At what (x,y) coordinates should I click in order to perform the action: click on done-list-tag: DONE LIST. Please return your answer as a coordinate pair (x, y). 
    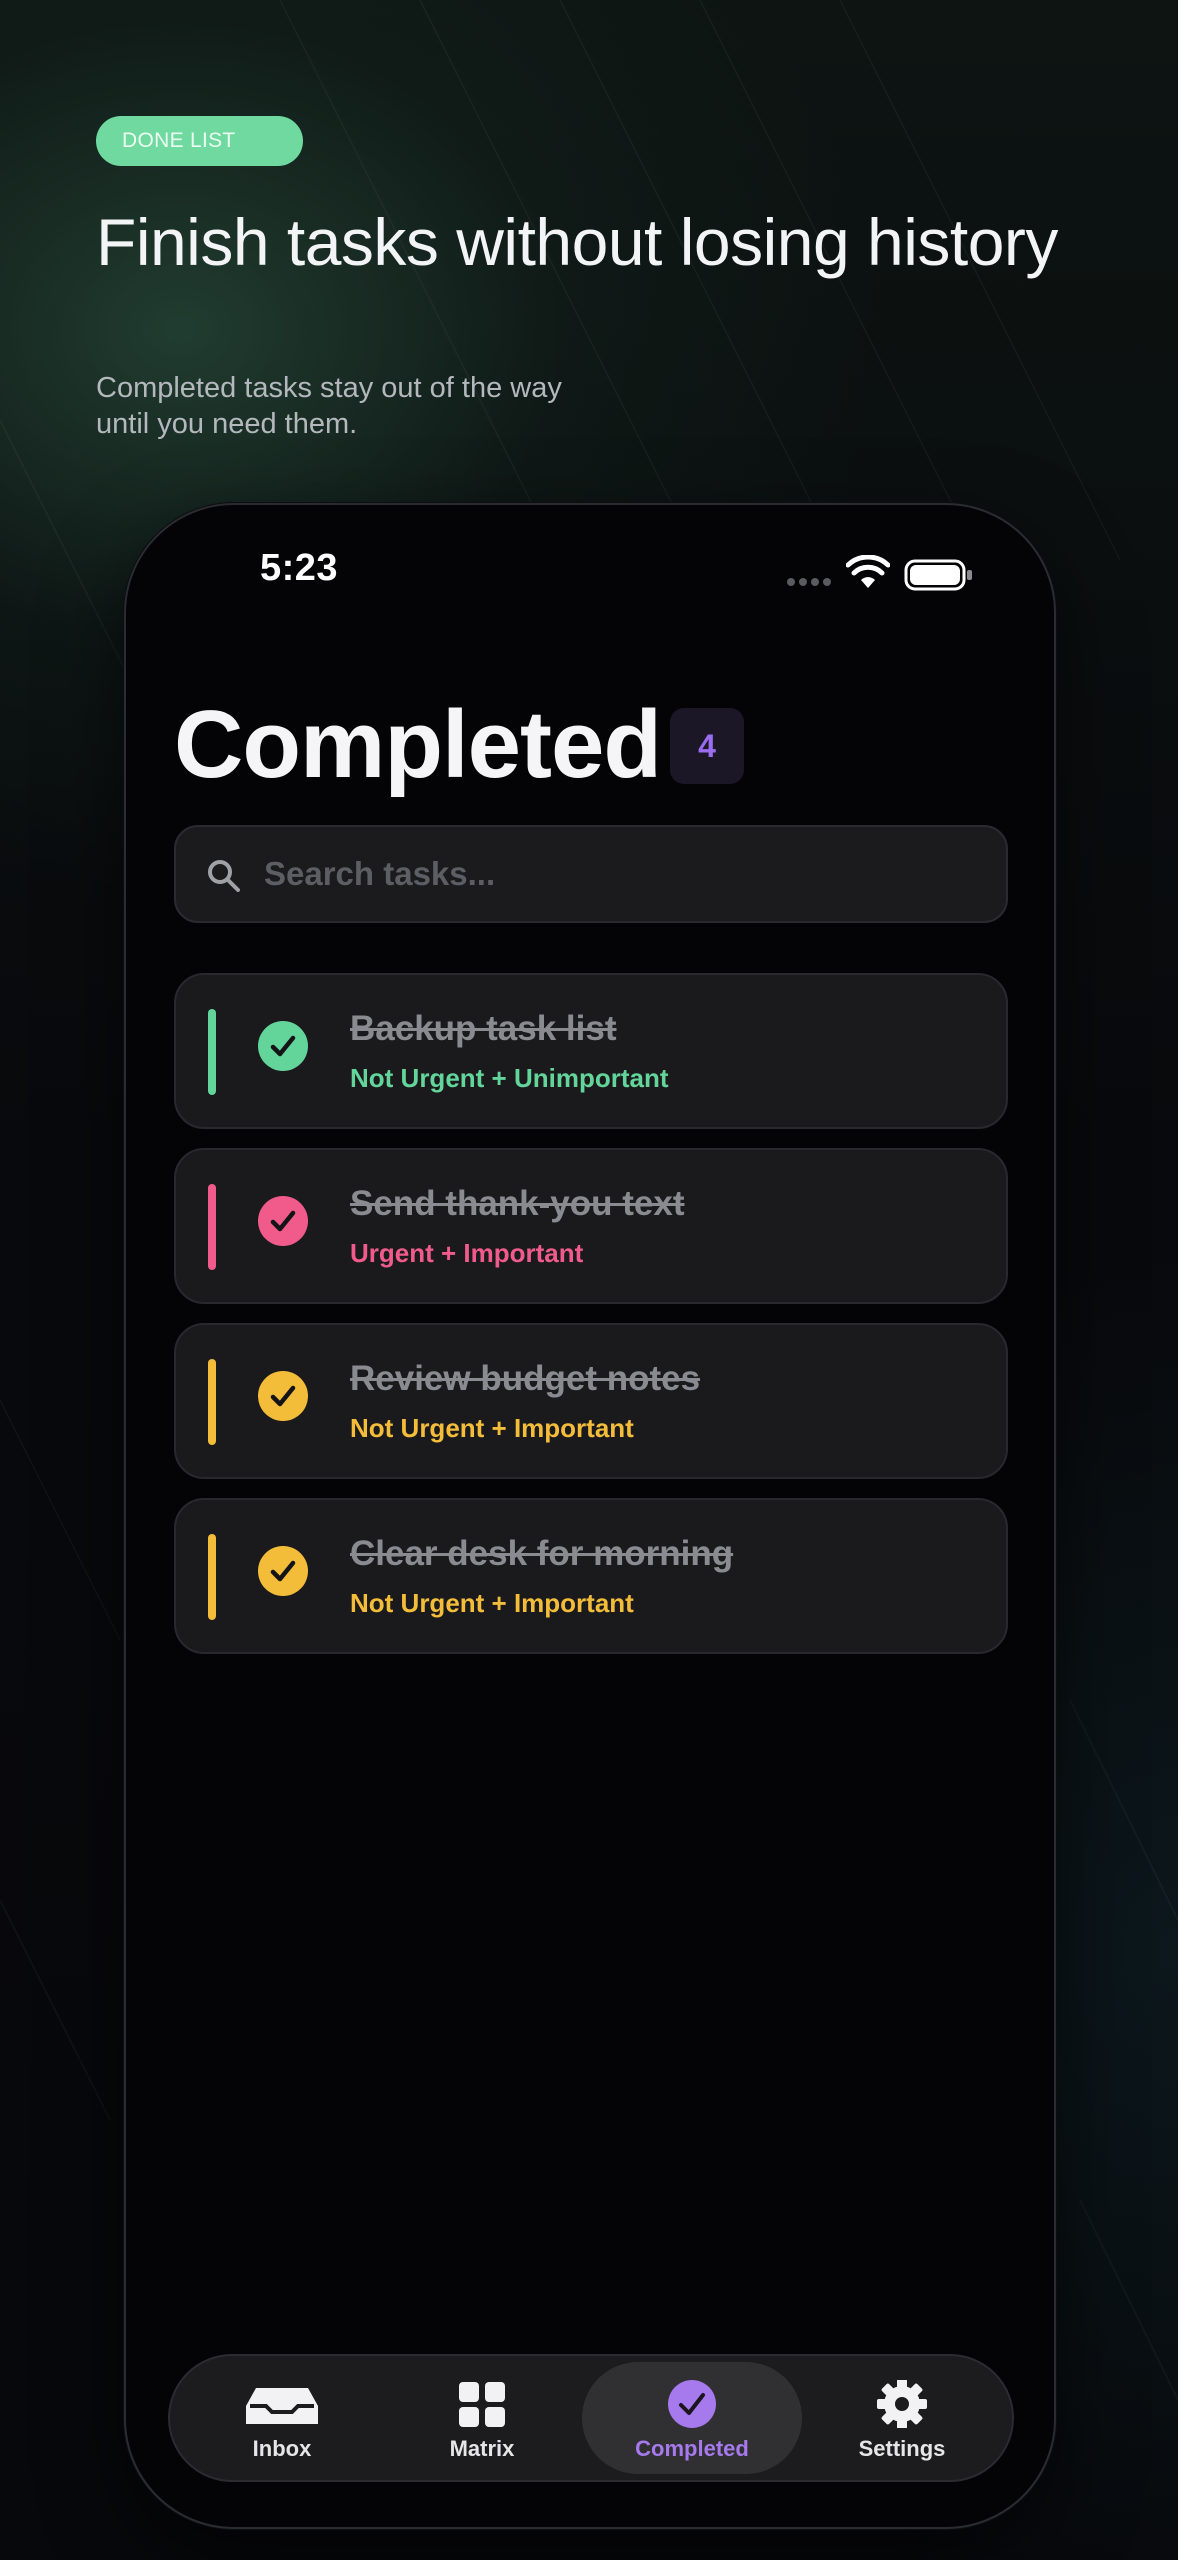
    Looking at the image, I should click on (199, 141).